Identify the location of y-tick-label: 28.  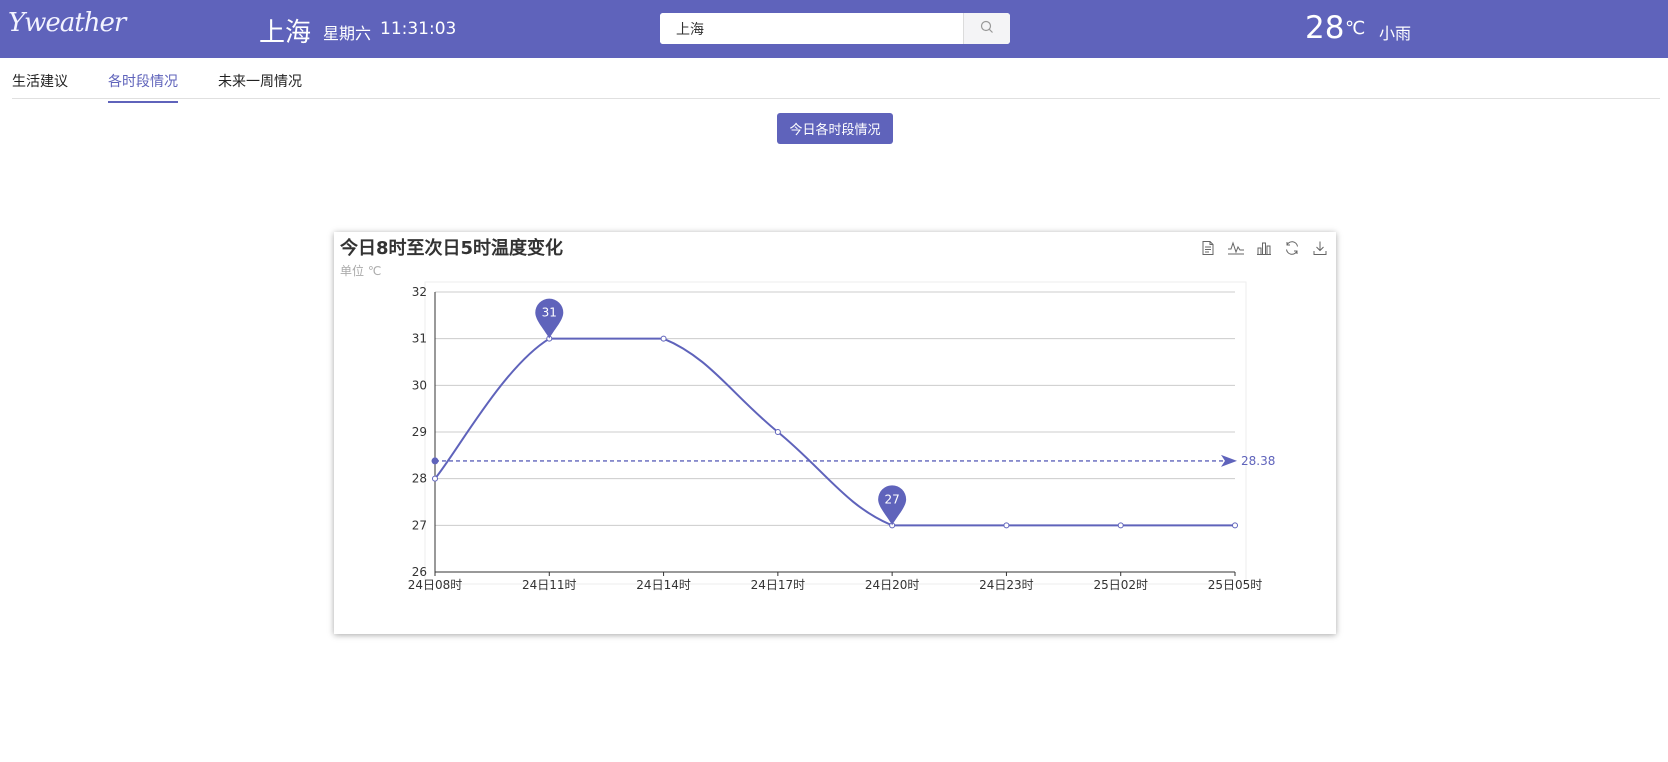
(419, 479).